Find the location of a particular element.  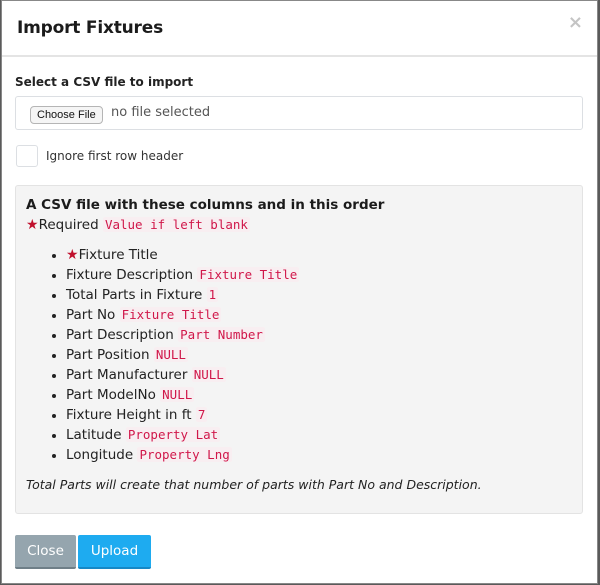

column-item: Total Parts in Fixture 1 is located at coordinates (182, 295).